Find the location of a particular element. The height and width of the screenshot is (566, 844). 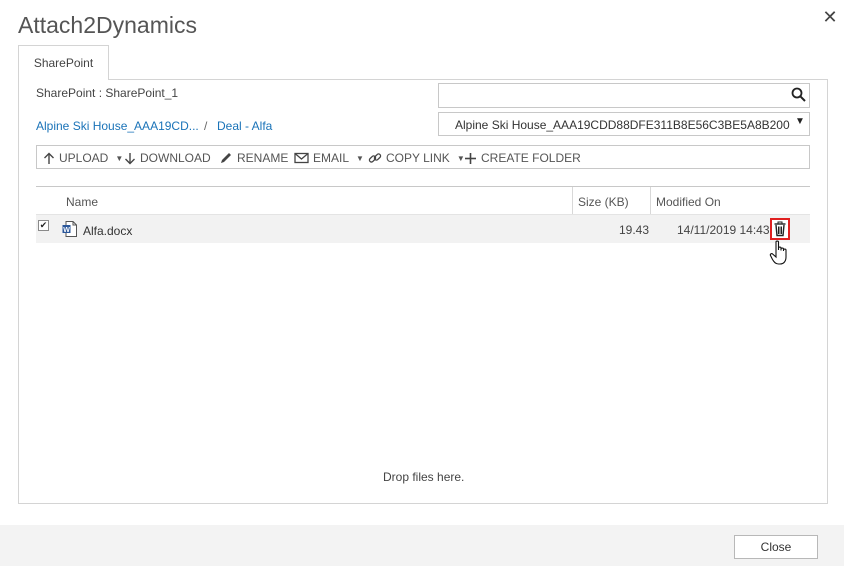

delete-button is located at coordinates (780, 229).